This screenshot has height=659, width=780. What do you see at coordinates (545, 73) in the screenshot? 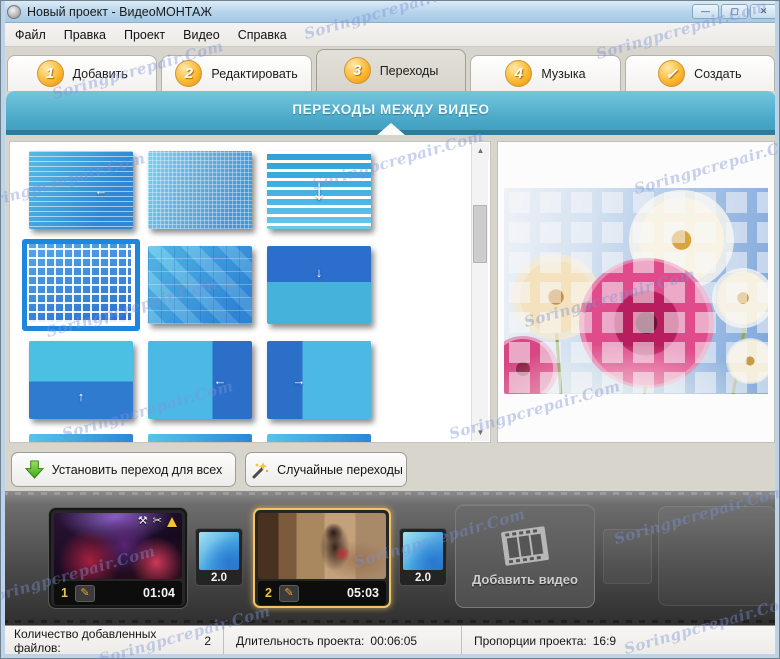
I see `tab-music: 4 Музыка` at bounding box center [545, 73].